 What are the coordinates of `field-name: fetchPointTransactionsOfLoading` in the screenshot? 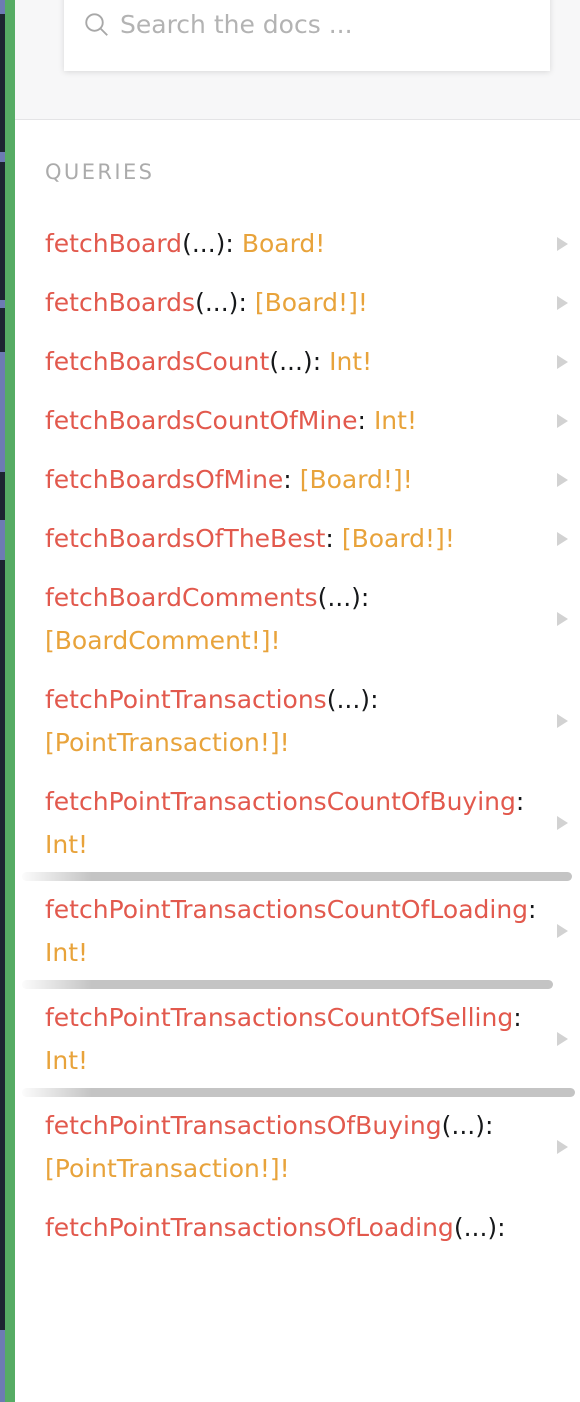 It's located at (249, 1227).